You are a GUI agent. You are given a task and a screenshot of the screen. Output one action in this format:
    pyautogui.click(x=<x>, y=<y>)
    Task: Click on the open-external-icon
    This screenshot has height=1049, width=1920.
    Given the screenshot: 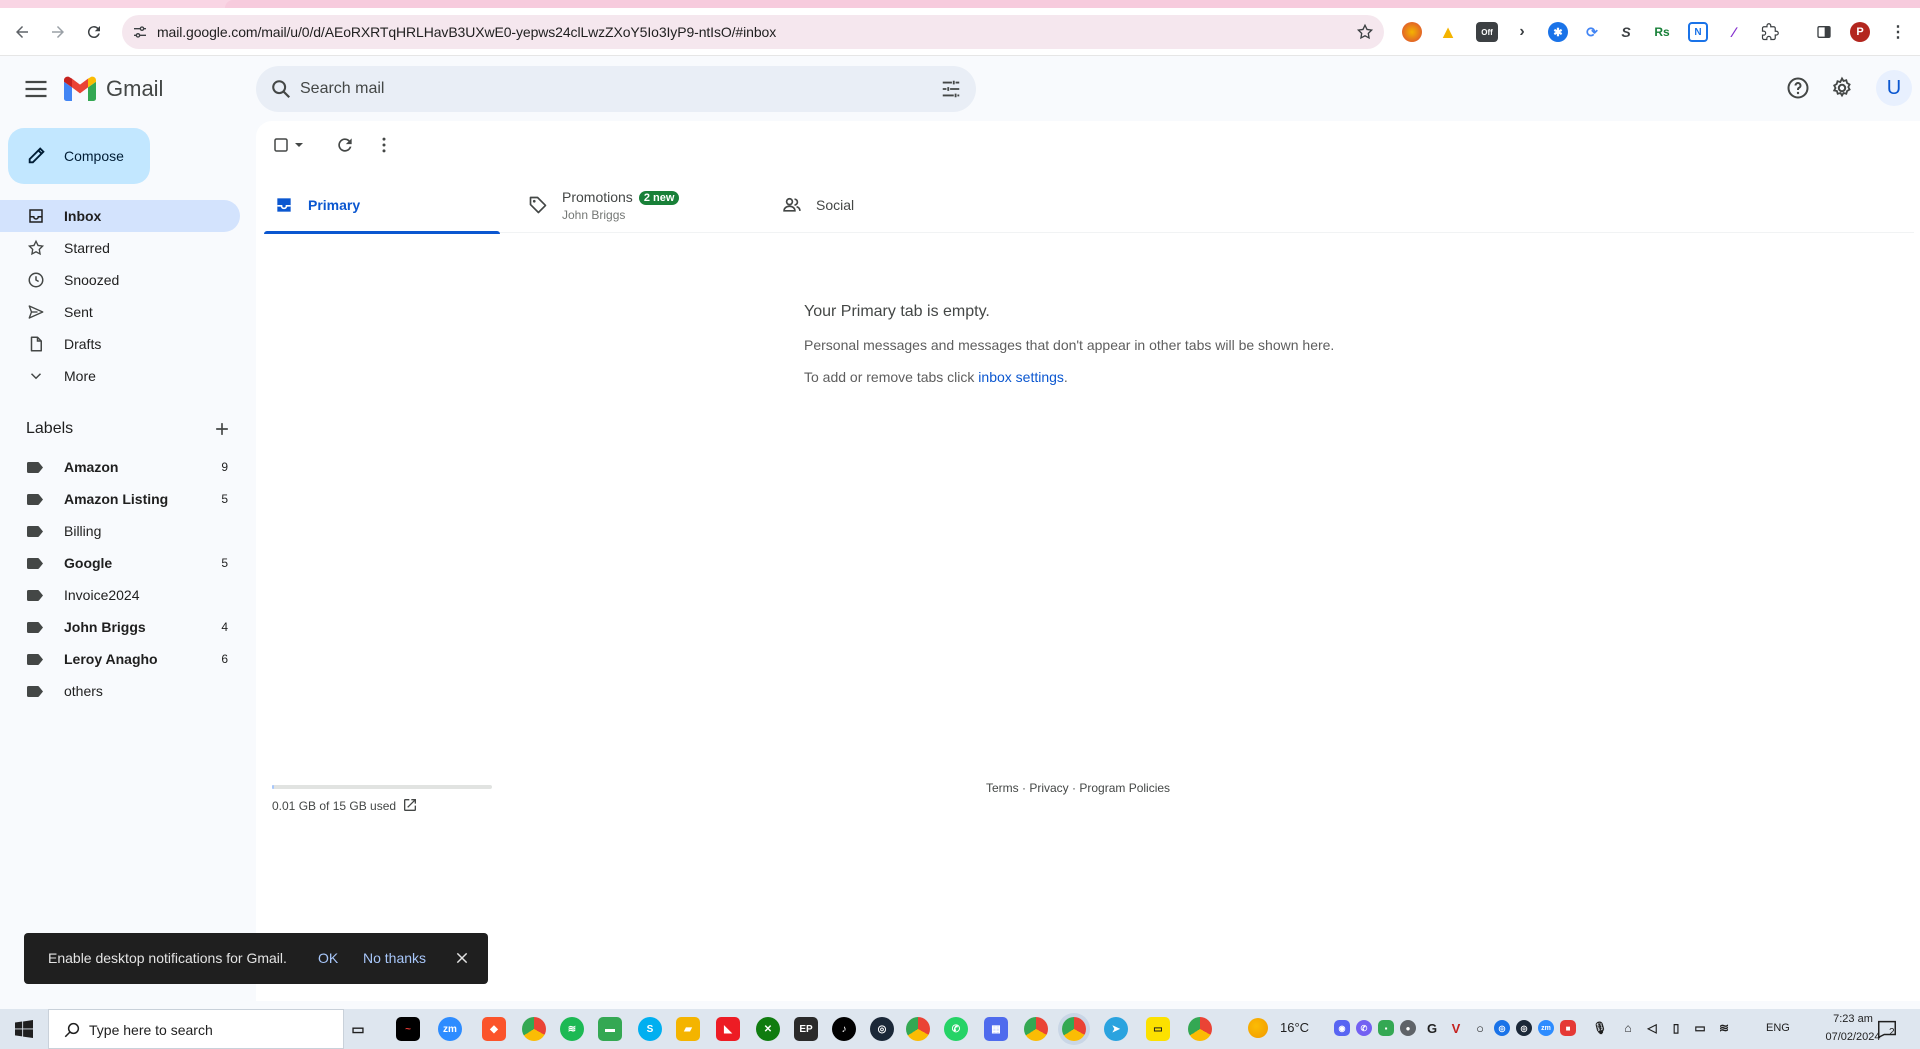 What is the action you would take?
    pyautogui.click(x=410, y=805)
    